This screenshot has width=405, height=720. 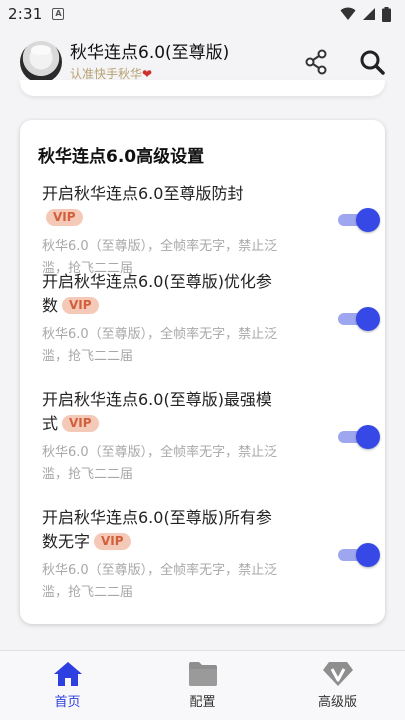 I want to click on setting-label: 开启秋华连点6.0至尊版防封, so click(x=143, y=193).